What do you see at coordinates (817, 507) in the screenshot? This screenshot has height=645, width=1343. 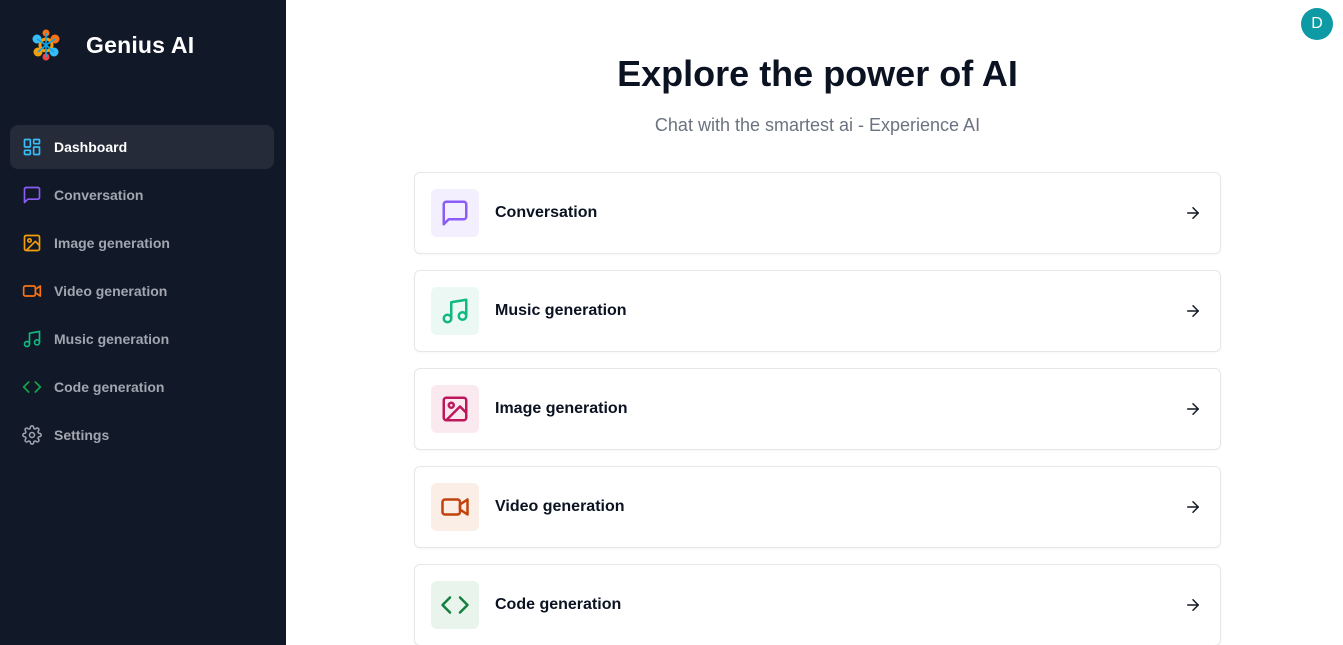 I see `tool-card-video-generation: Video generation` at bounding box center [817, 507].